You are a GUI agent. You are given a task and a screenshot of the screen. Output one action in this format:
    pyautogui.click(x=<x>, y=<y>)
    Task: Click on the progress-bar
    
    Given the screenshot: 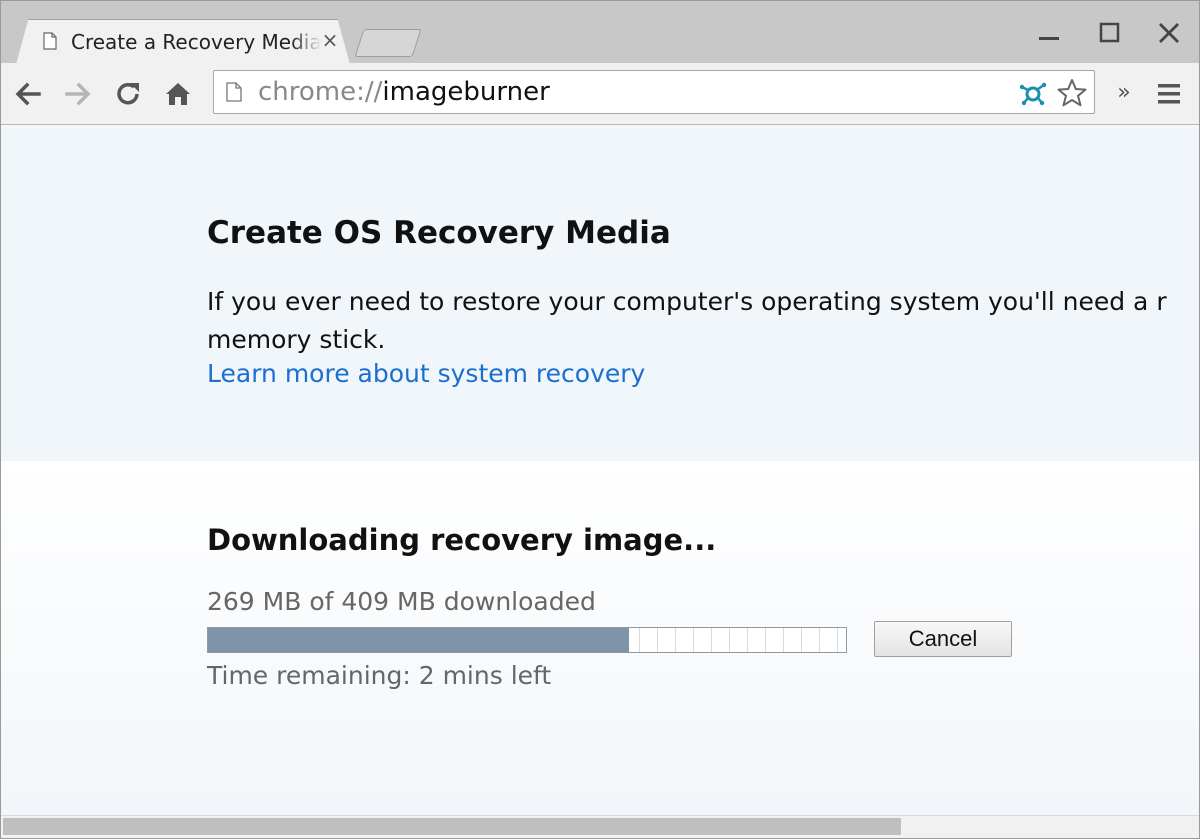 What is the action you would take?
    pyautogui.click(x=527, y=640)
    